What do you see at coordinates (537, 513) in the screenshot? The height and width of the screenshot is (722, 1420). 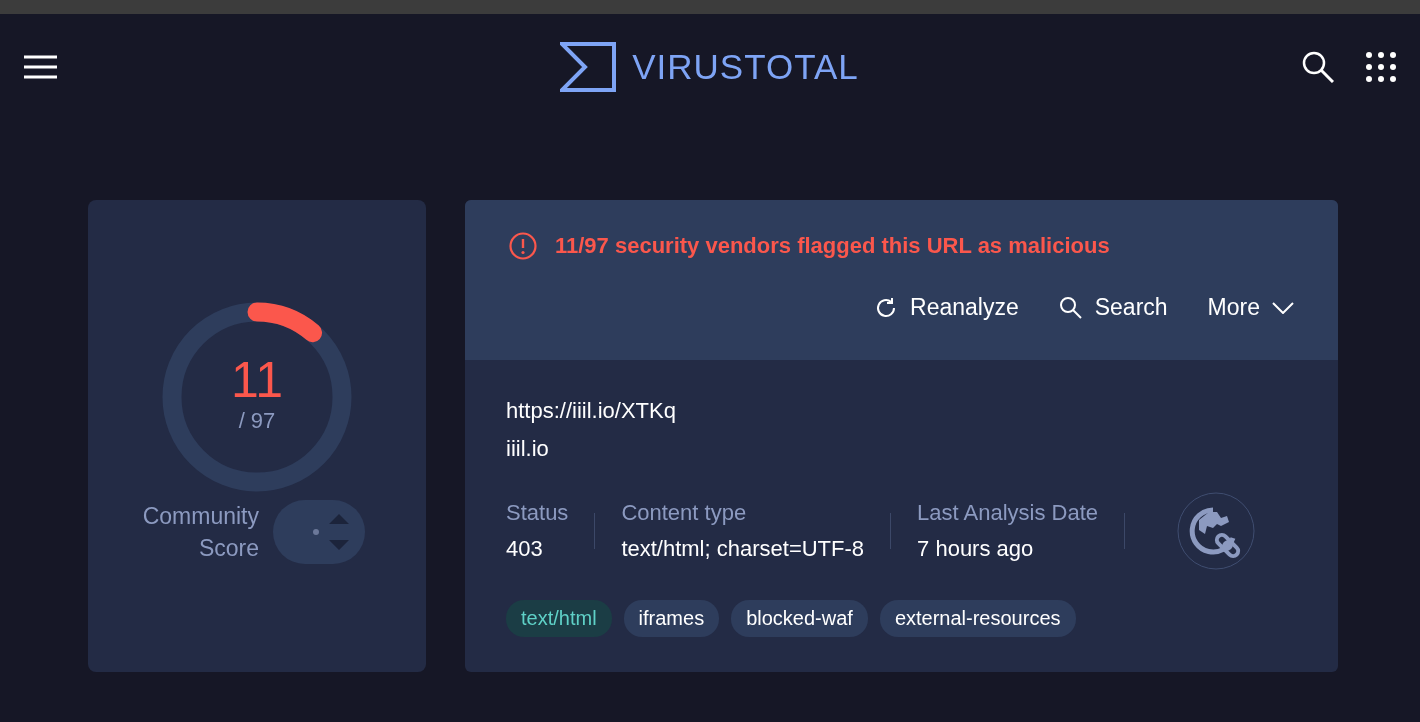 I see `fact-label: Status` at bounding box center [537, 513].